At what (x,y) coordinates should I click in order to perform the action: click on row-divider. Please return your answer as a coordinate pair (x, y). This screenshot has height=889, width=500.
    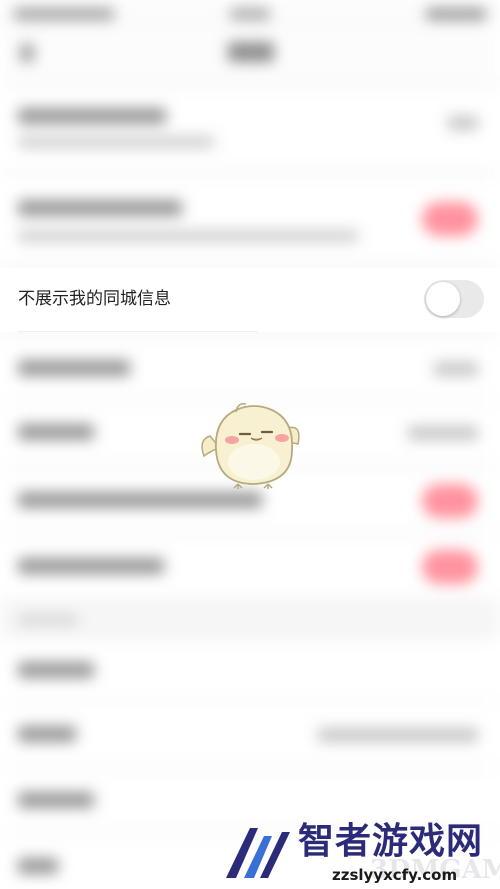
    Looking at the image, I should click on (138, 331).